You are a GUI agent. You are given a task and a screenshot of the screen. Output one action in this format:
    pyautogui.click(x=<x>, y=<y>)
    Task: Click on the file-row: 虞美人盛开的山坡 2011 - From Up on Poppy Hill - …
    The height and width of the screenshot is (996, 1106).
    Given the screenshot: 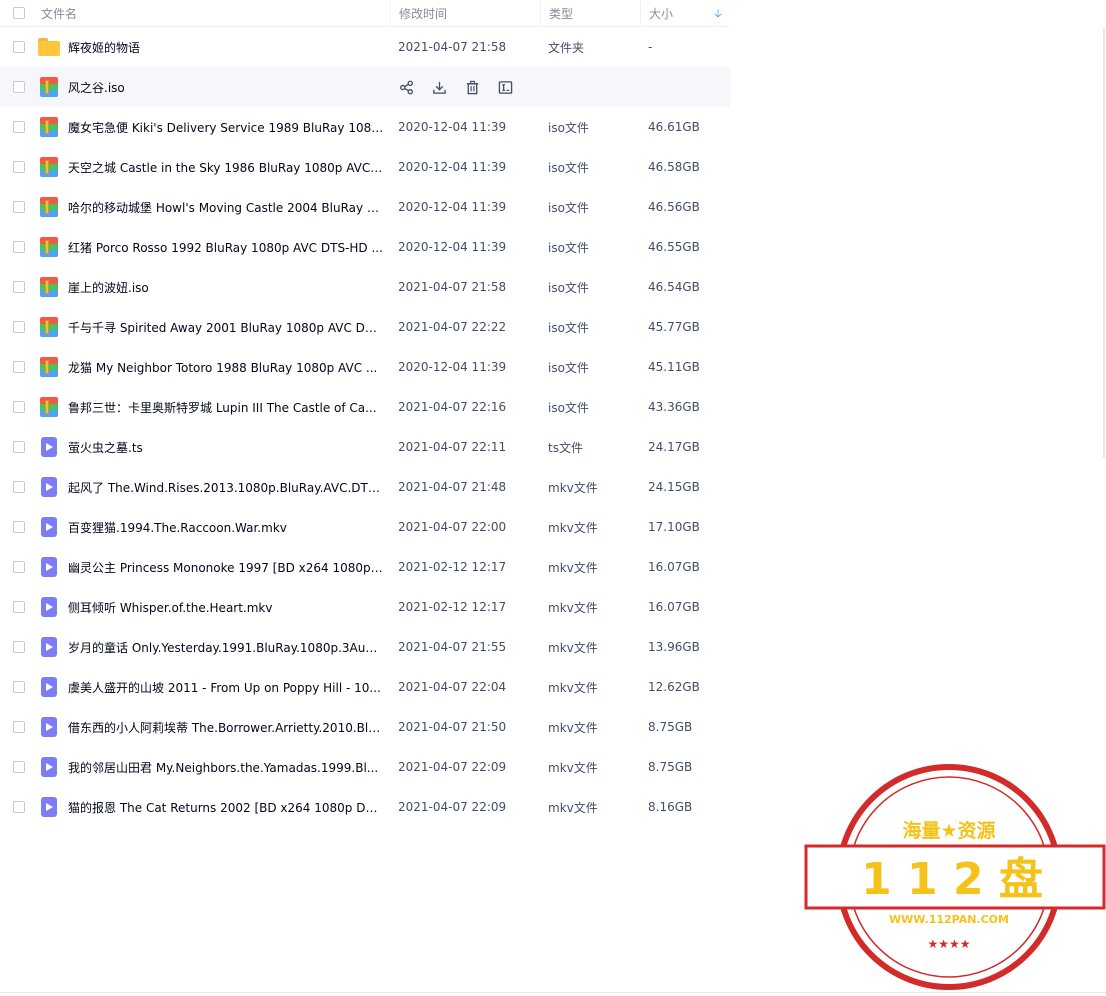 What is the action you would take?
    pyautogui.click(x=365, y=687)
    